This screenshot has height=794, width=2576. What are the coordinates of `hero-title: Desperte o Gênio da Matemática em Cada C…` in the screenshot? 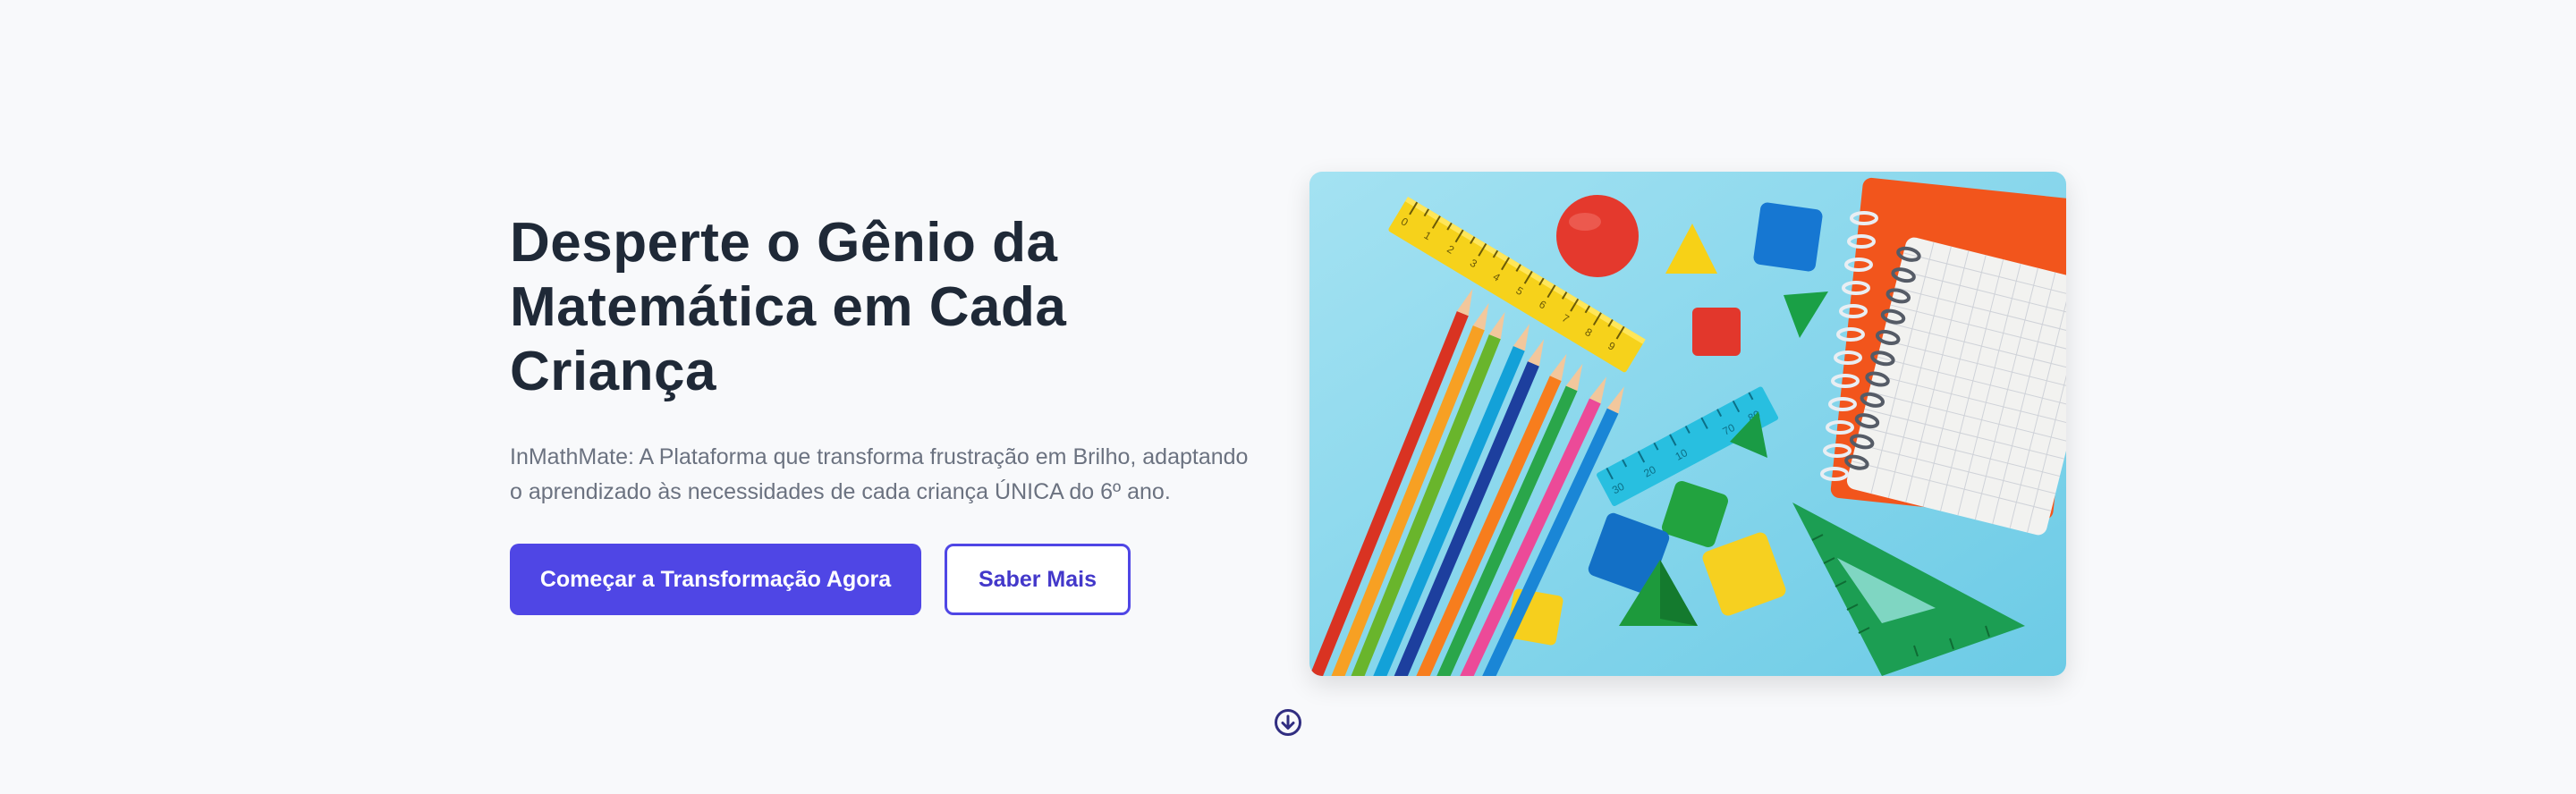 It's located at (885, 307).